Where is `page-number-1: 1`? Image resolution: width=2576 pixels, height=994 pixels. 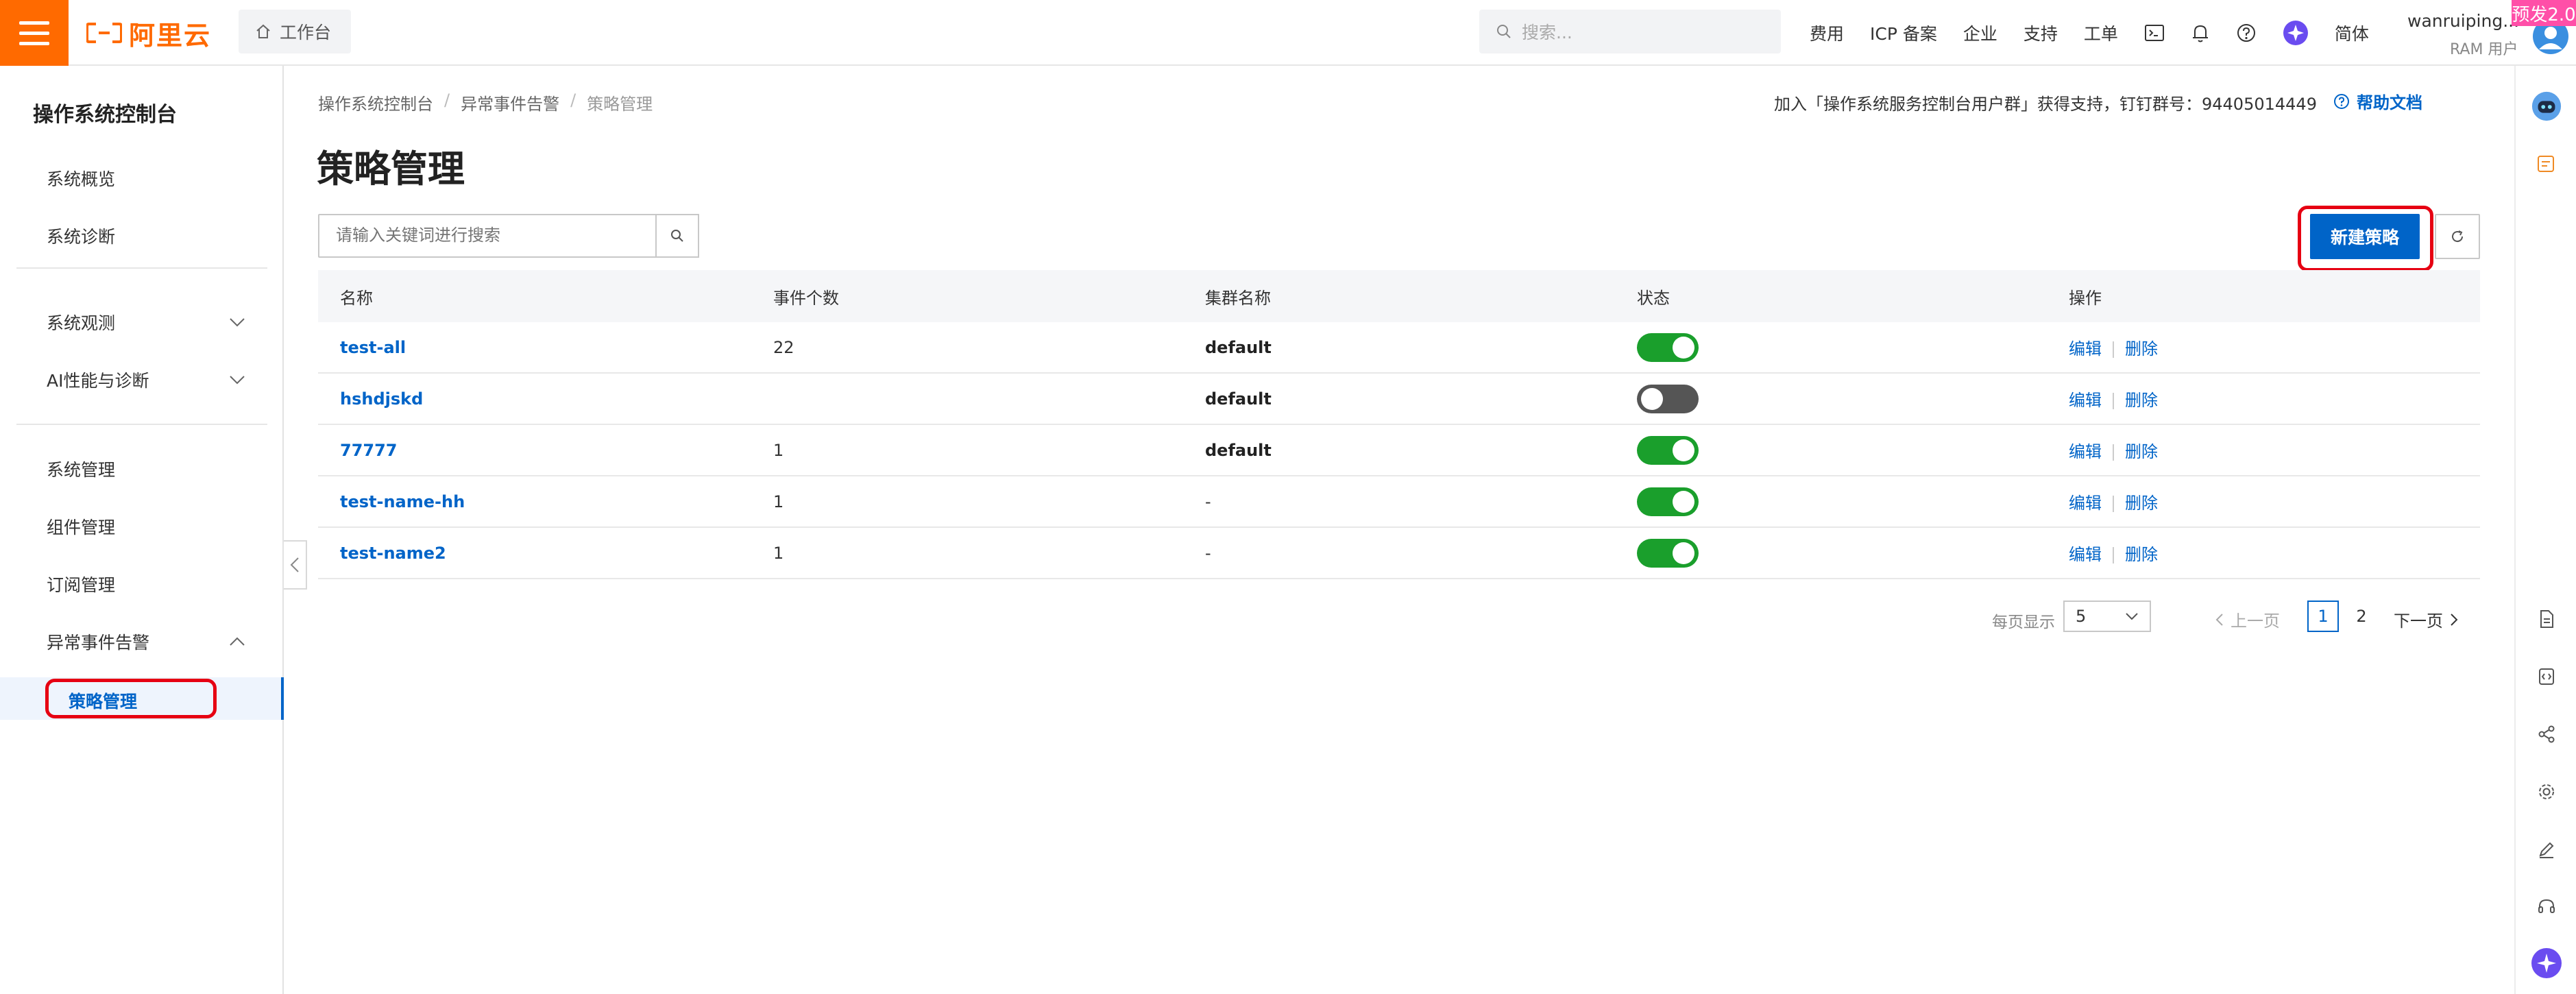 page-number-1: 1 is located at coordinates (2323, 616).